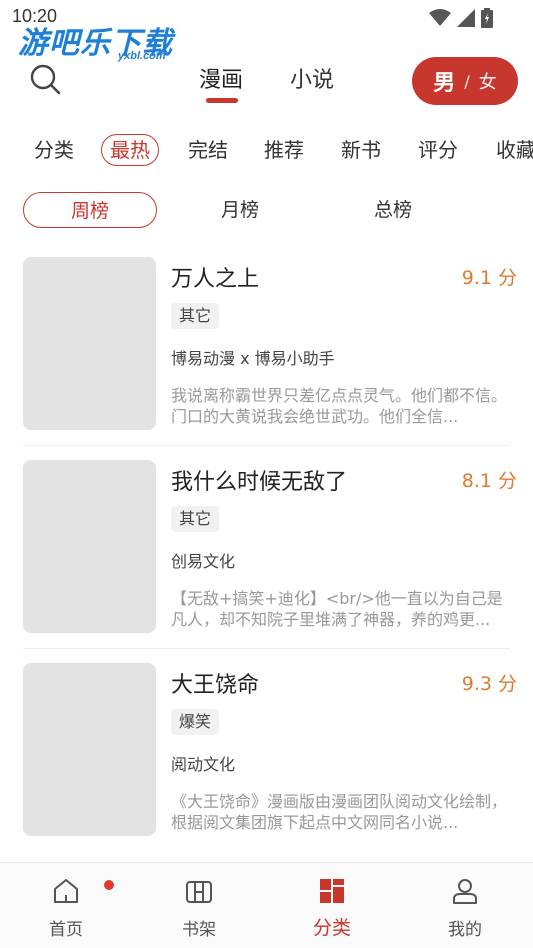 The height and width of the screenshot is (948, 533). I want to click on category-completed: 完结, so click(208, 150).